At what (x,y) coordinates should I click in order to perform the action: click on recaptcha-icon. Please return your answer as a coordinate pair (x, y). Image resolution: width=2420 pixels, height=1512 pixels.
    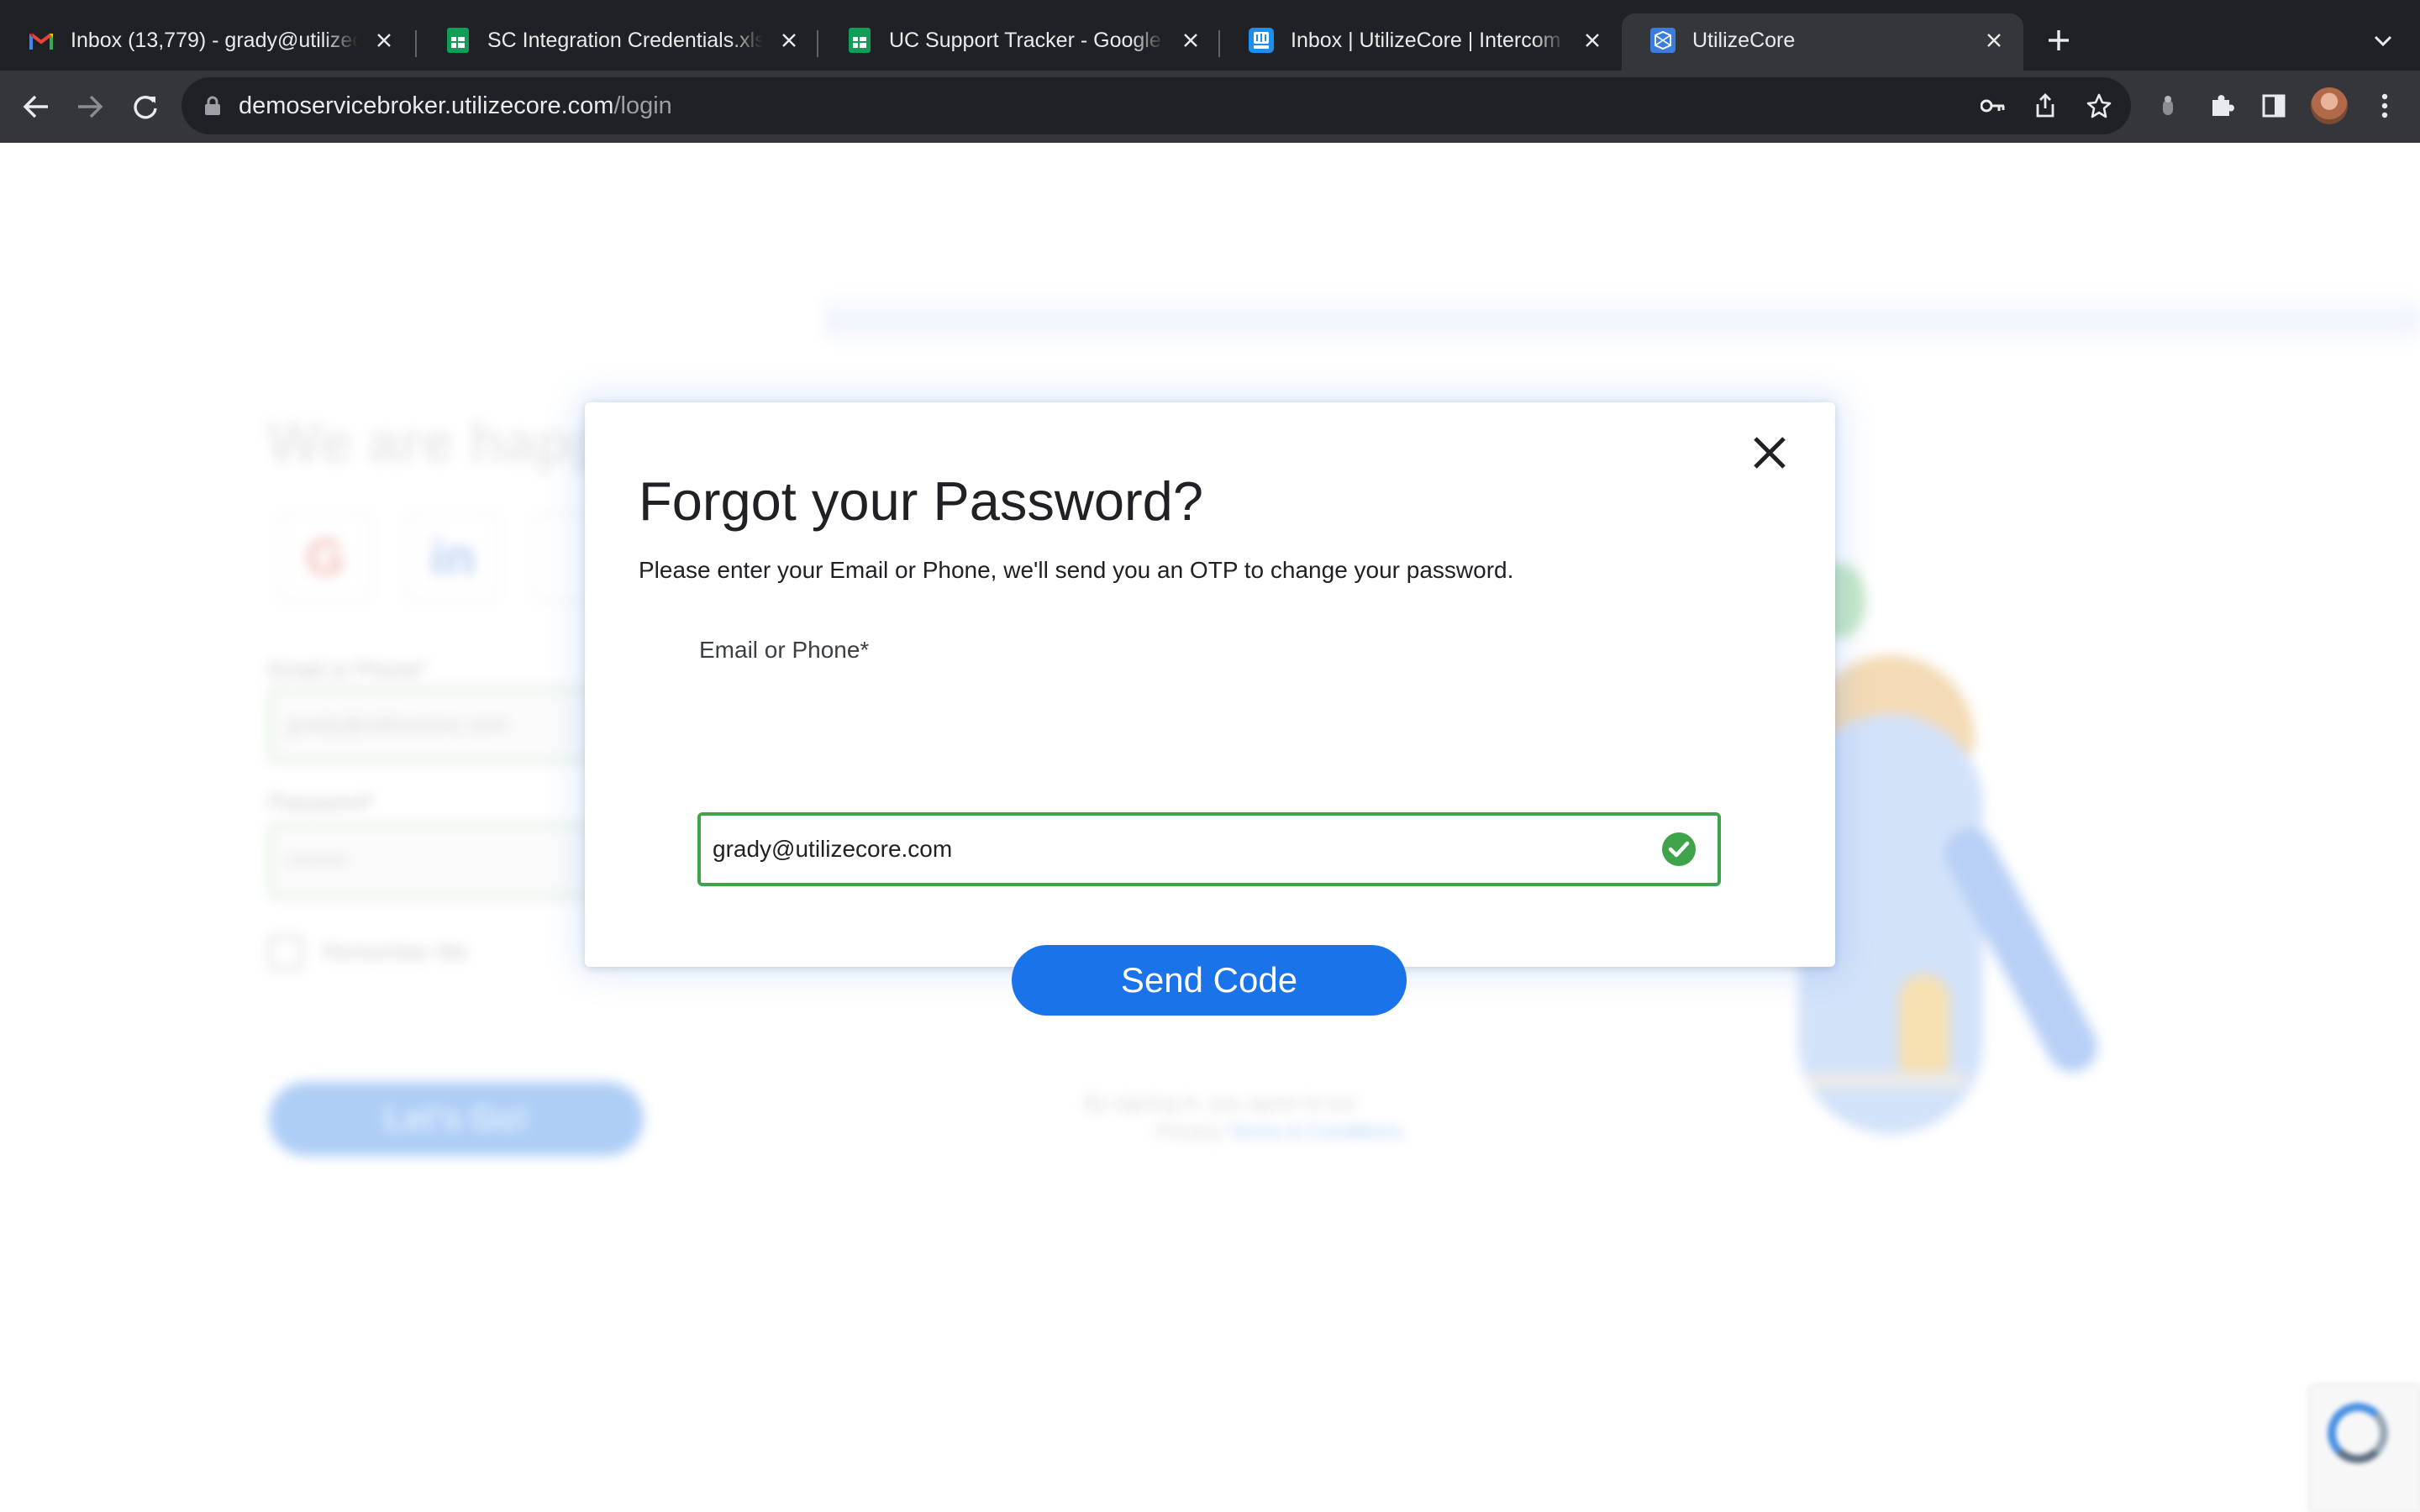
    Looking at the image, I should click on (2358, 1433).